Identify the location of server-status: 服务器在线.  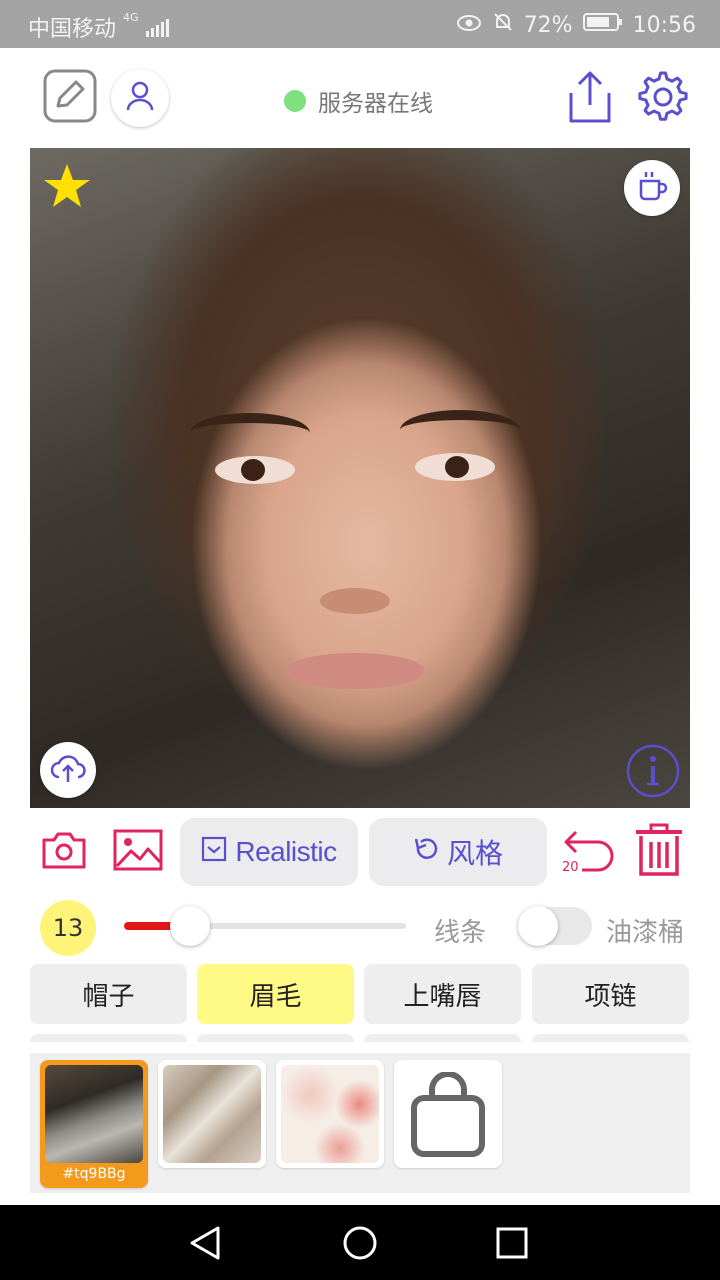
(358, 101).